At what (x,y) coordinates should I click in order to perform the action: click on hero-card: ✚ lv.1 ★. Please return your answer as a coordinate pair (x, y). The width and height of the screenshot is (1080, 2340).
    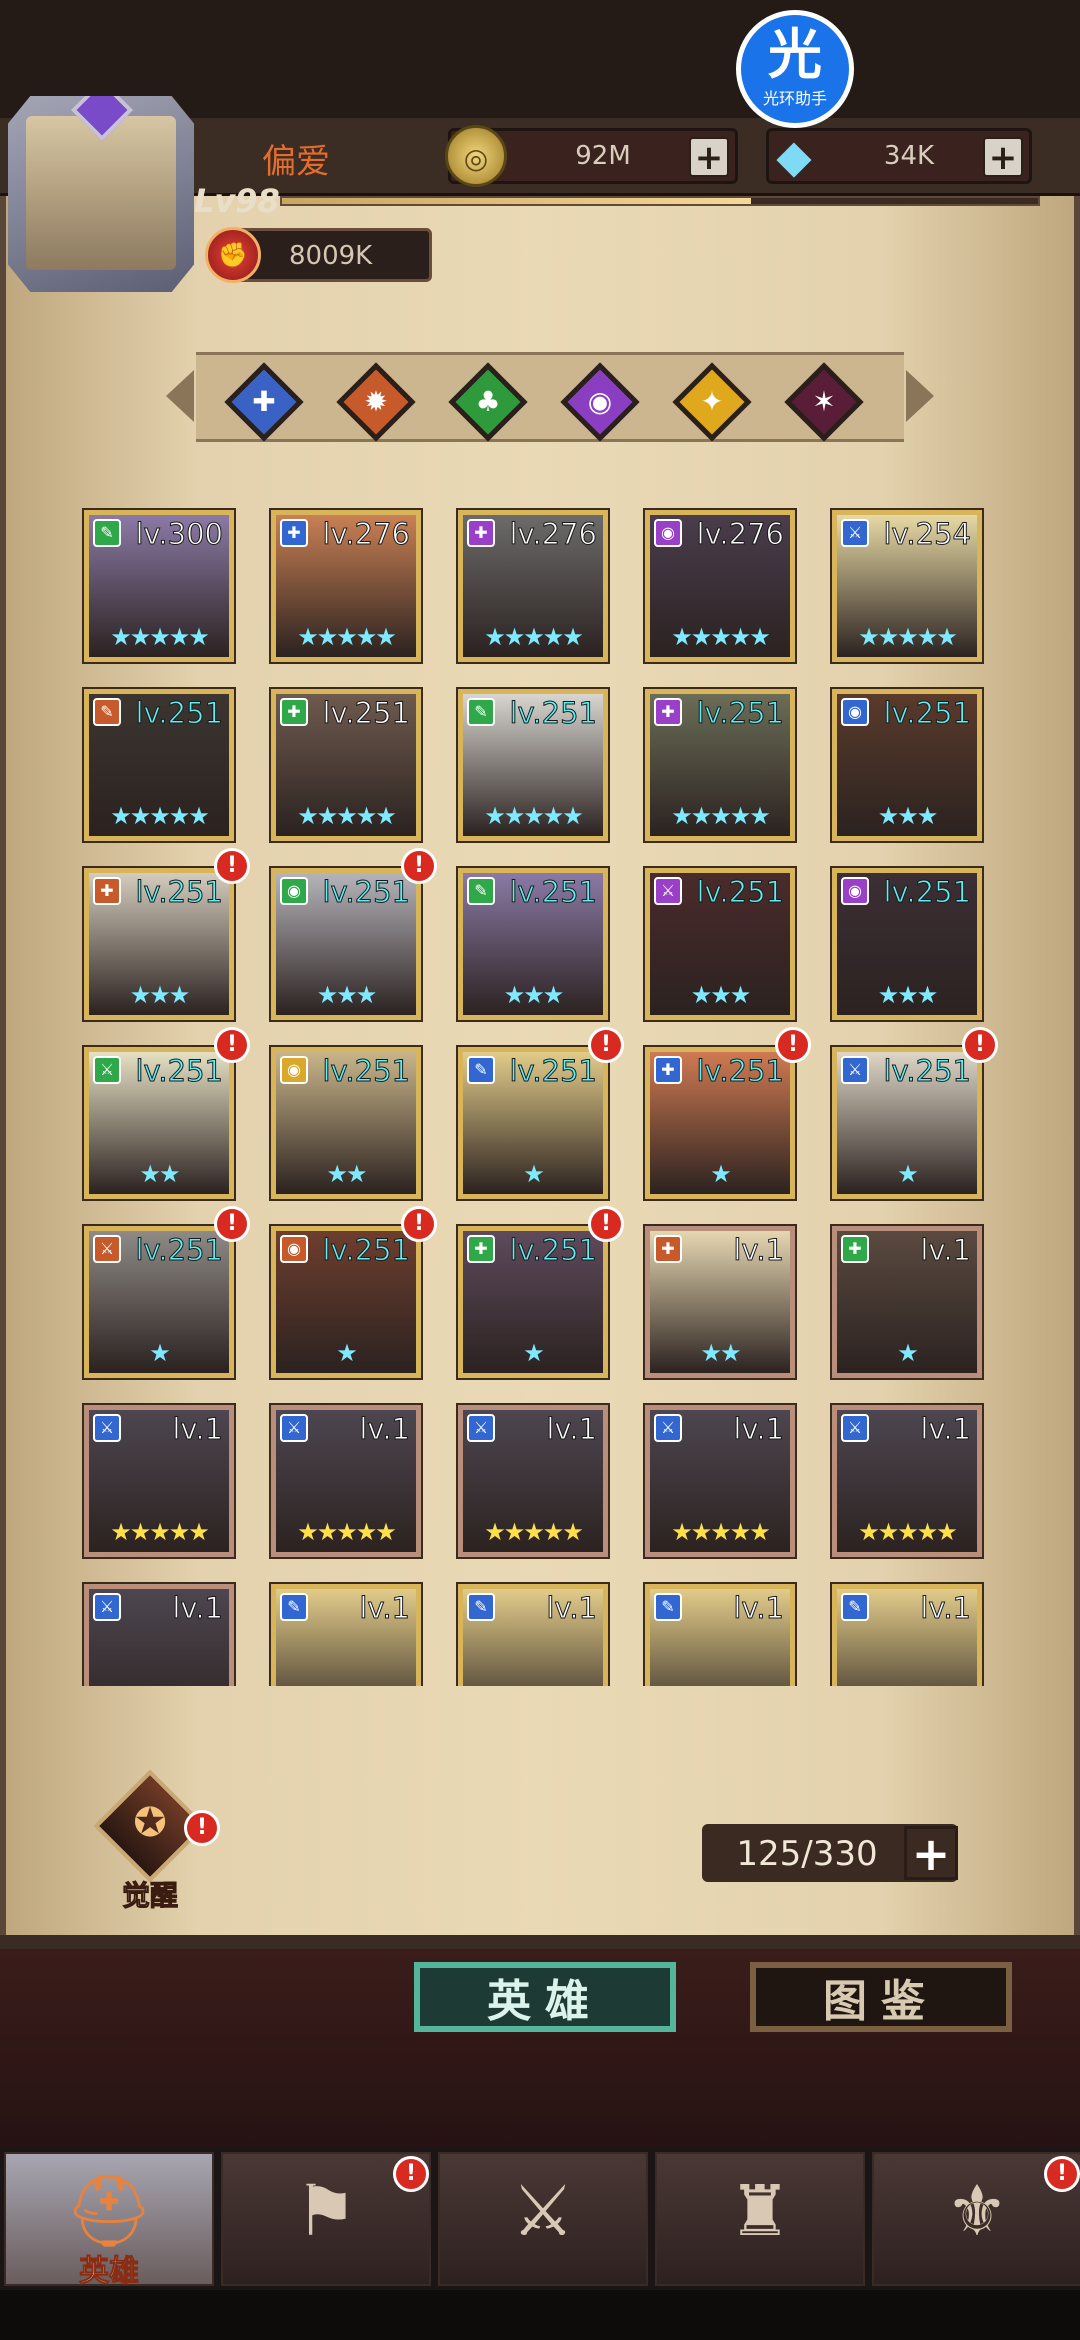
    Looking at the image, I should click on (907, 1302).